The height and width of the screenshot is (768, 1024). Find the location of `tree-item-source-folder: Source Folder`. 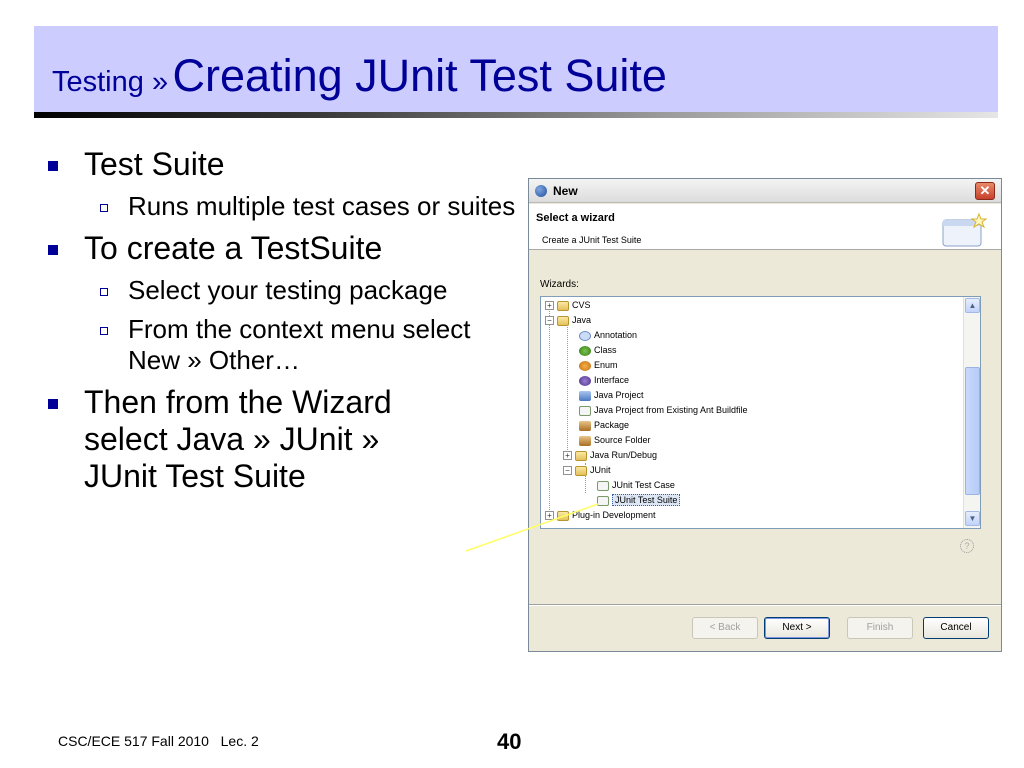

tree-item-source-folder: Source Folder is located at coordinates (615, 440).